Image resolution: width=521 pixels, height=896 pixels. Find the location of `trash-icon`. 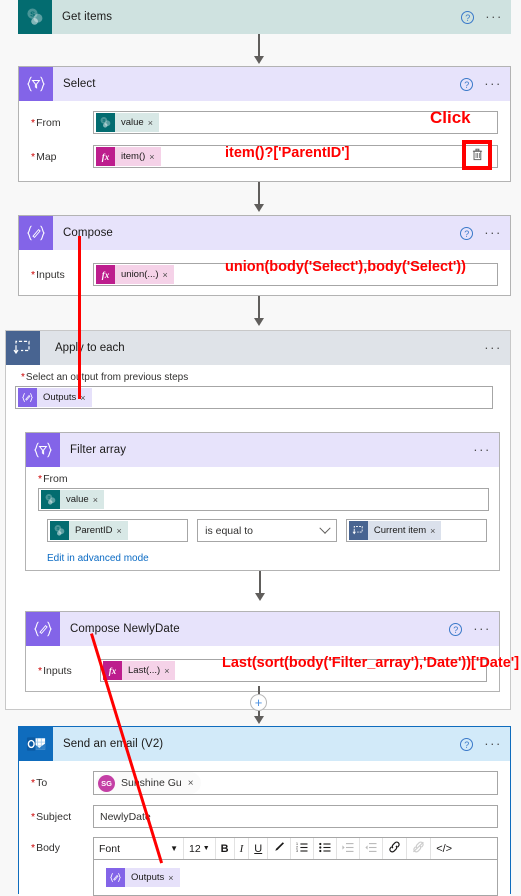

trash-icon is located at coordinates (477, 156).